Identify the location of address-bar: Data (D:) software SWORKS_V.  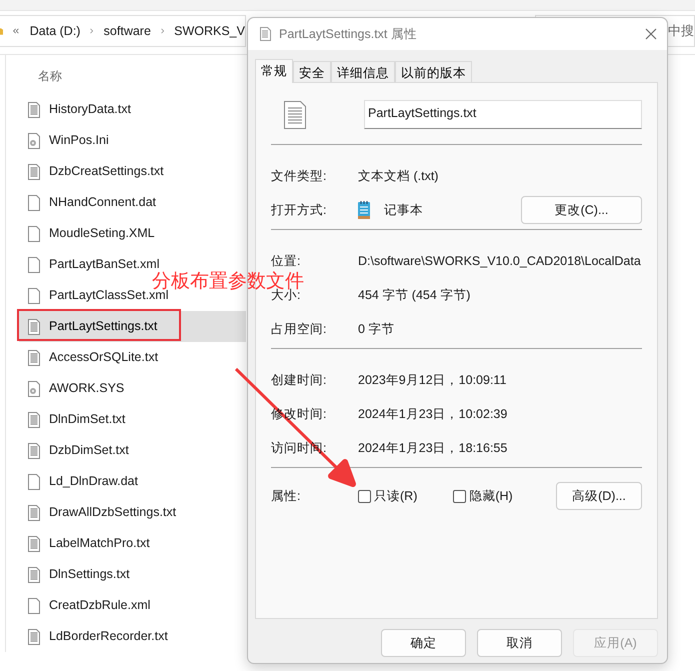
(123, 31).